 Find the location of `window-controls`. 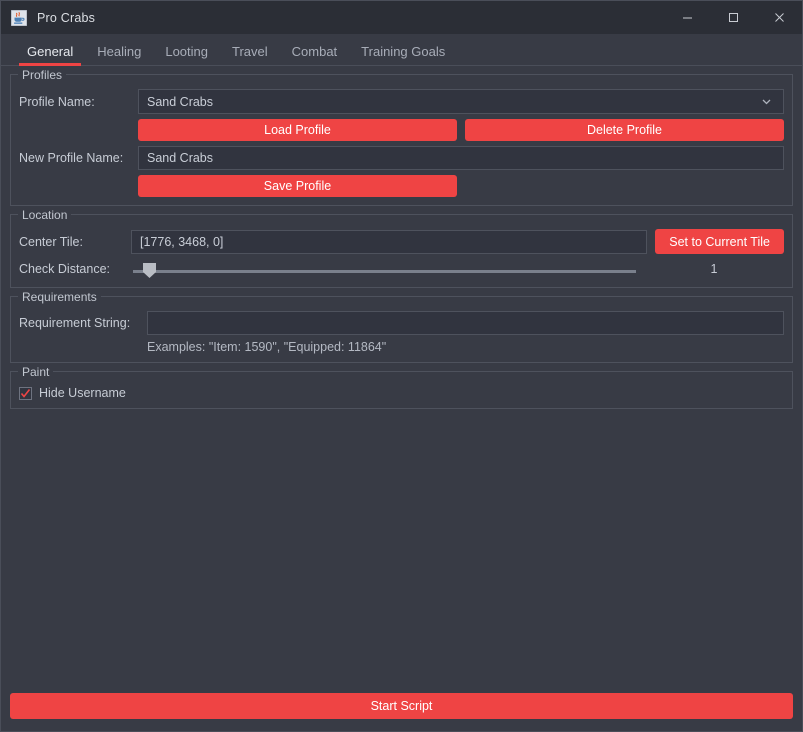

window-controls is located at coordinates (733, 17).